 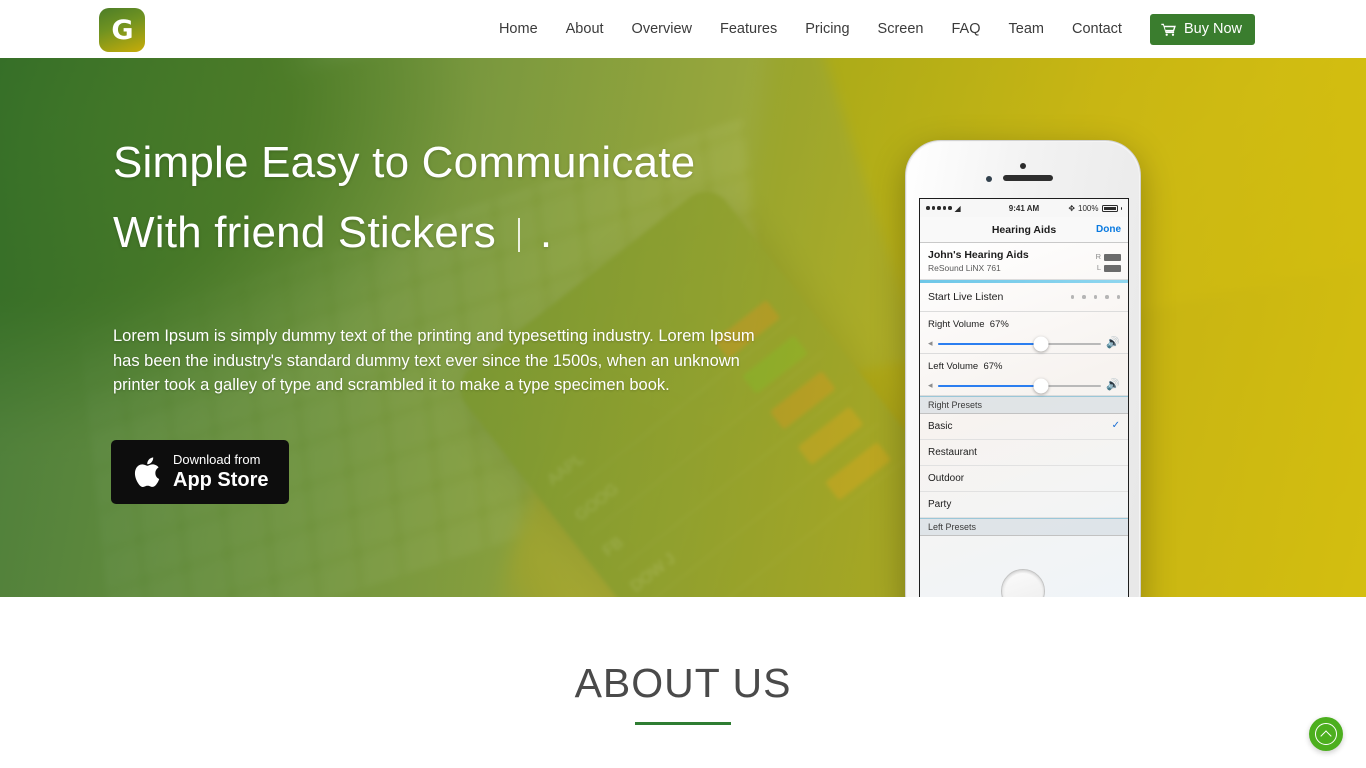 I want to click on hearing-aid-device-cell: John's Hearing Aids ReSound LiNX 761 R L, so click(x=1024, y=261).